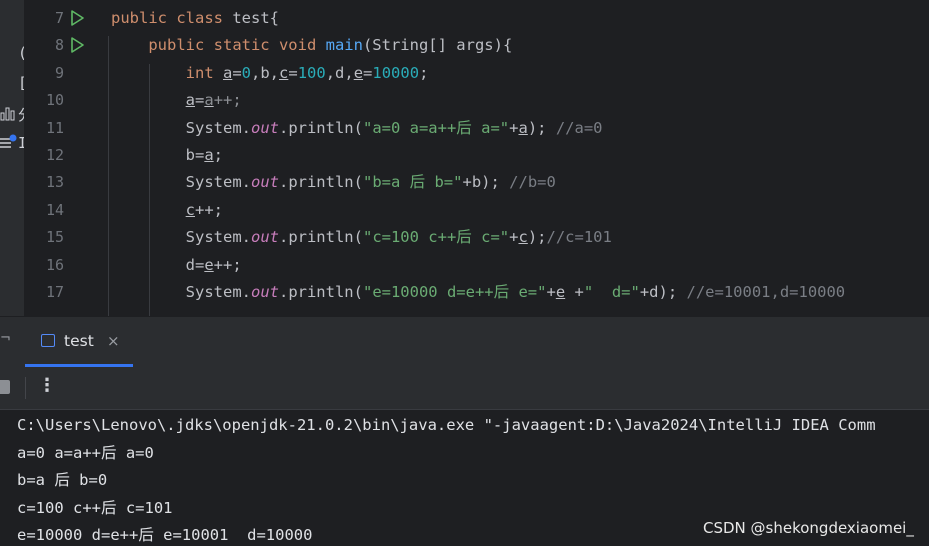 The width and height of the screenshot is (929, 546). What do you see at coordinates (766, 292) in the screenshot?
I see `code-token: //e=10001,d=10000` at bounding box center [766, 292].